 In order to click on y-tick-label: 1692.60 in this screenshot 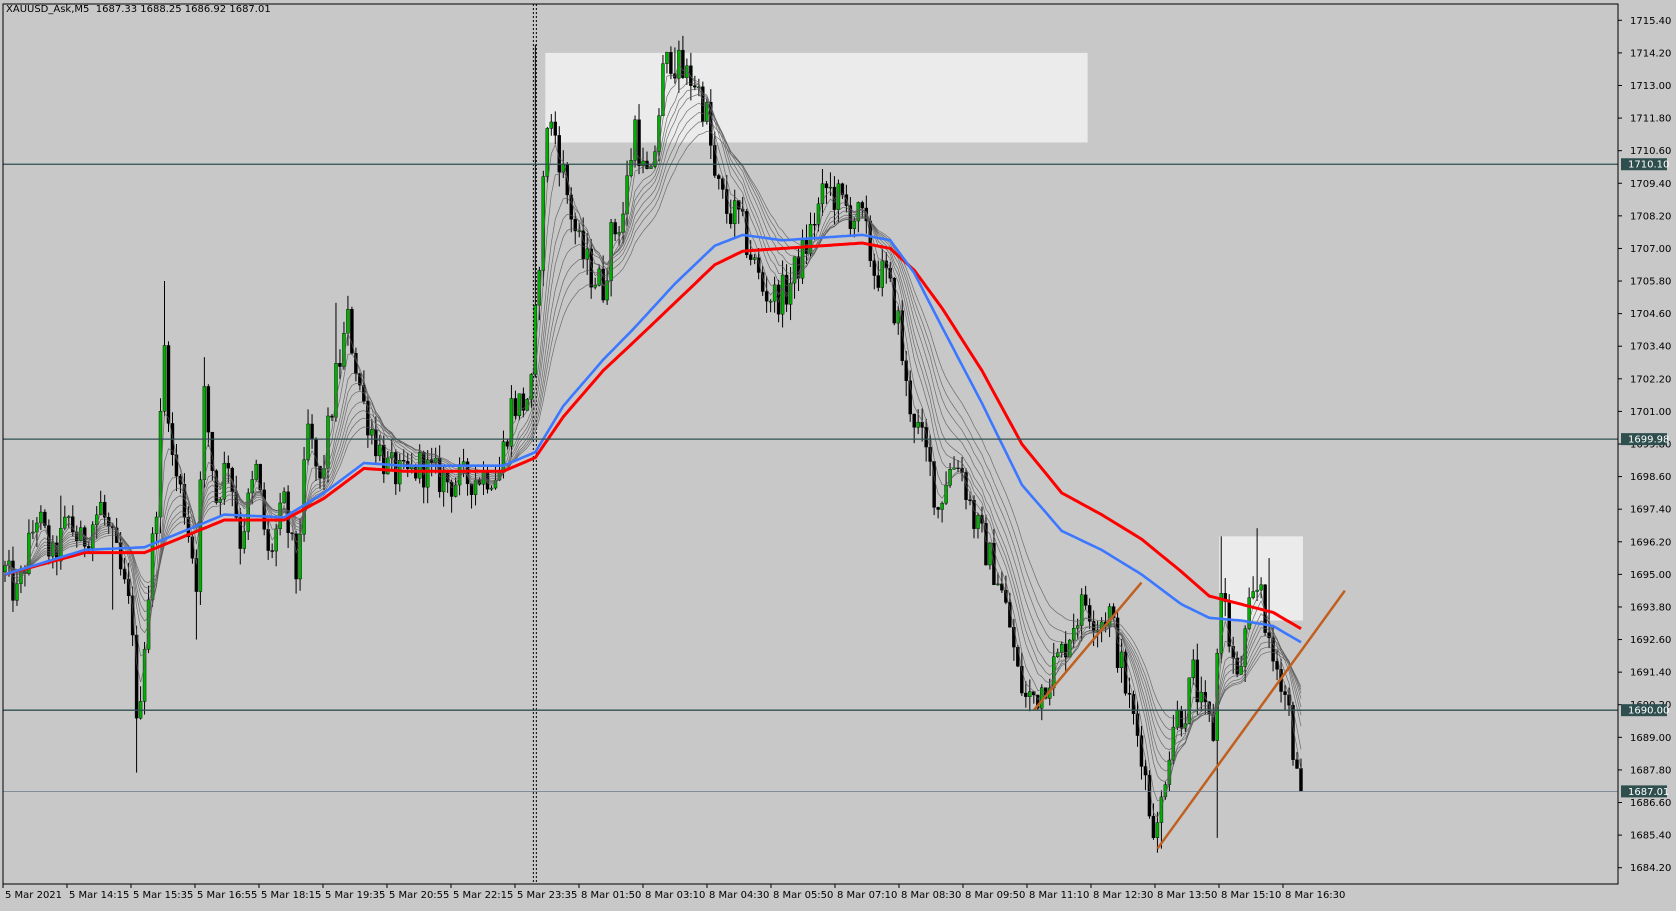, I will do `click(1650, 640)`.